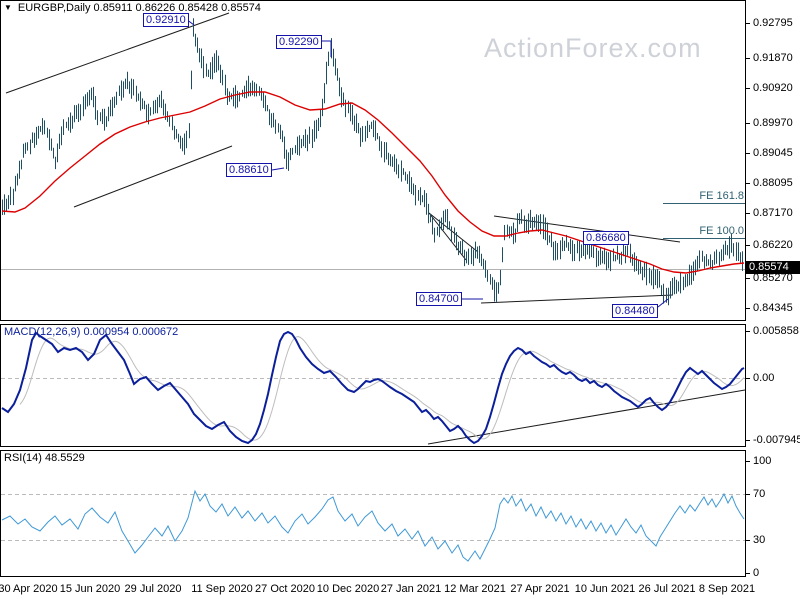 The width and height of the screenshot is (800, 600). I want to click on date-axis-label: 29 Jul 2020, so click(153, 589).